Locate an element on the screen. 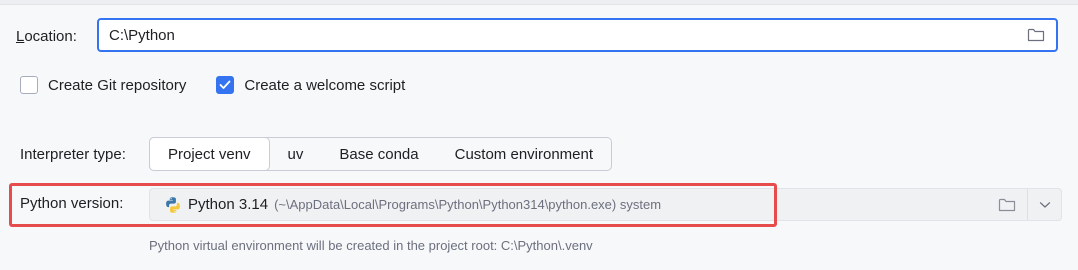  check-icon is located at coordinates (225, 84).